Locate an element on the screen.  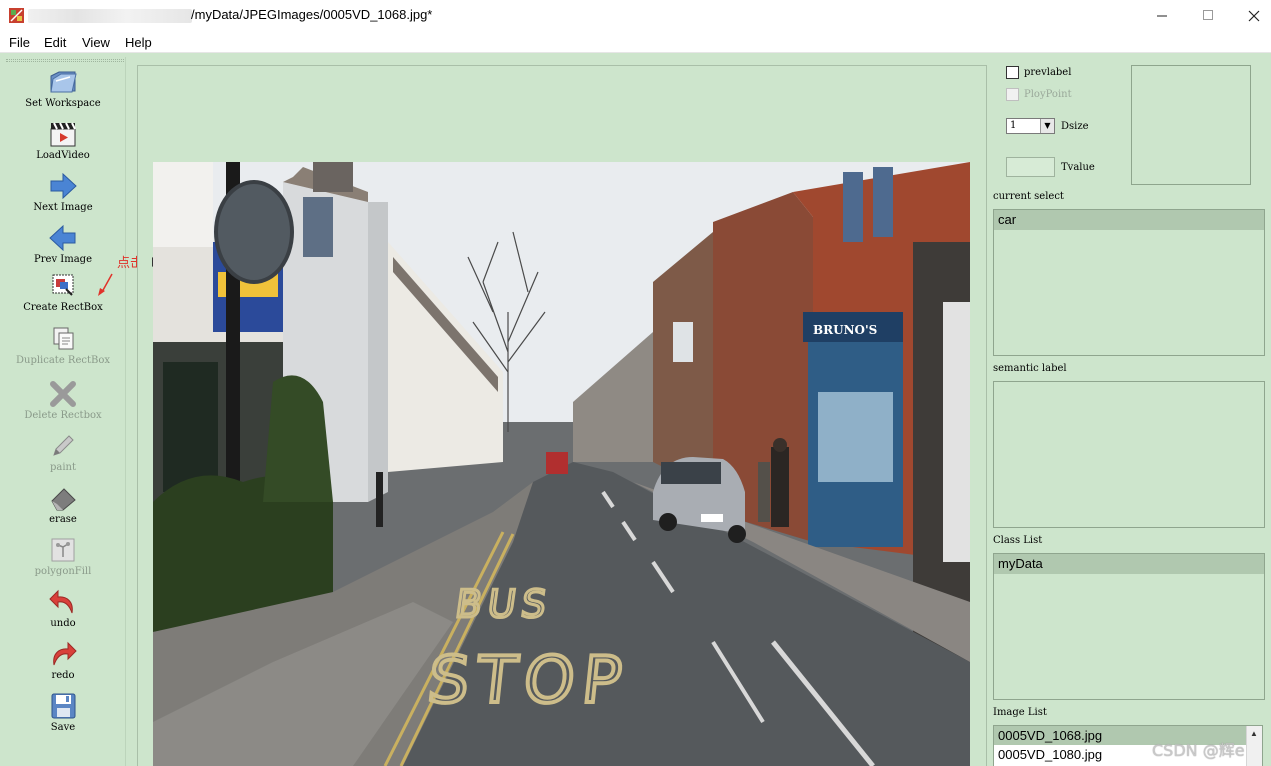
delete-rectbox-button: Delete Rectbox is located at coordinates (63, 405).